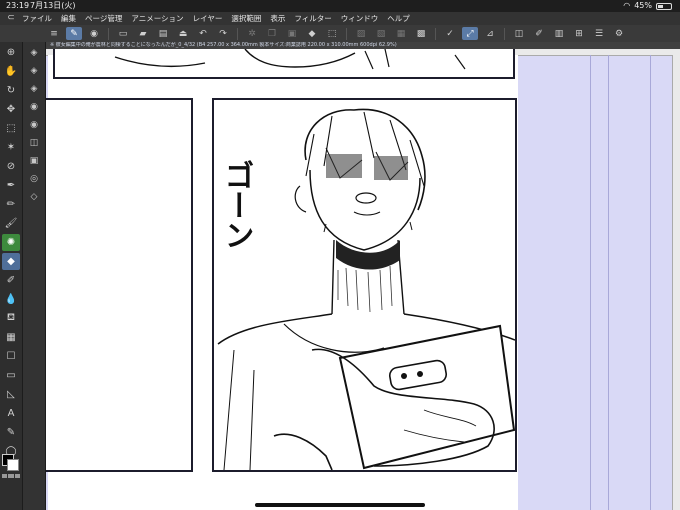 The image size is (680, 510). Describe the element at coordinates (312, 33) in the screenshot. I see `fill-icon: ◆` at that location.